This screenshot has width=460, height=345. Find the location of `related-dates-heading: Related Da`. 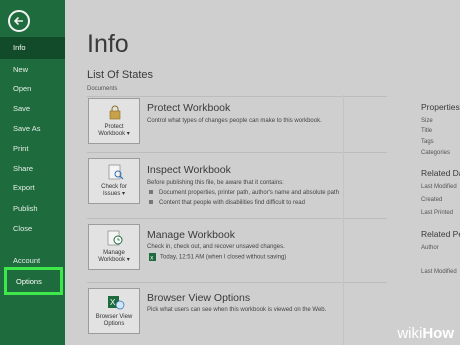

related-dates-heading: Related Da is located at coordinates (440, 173).